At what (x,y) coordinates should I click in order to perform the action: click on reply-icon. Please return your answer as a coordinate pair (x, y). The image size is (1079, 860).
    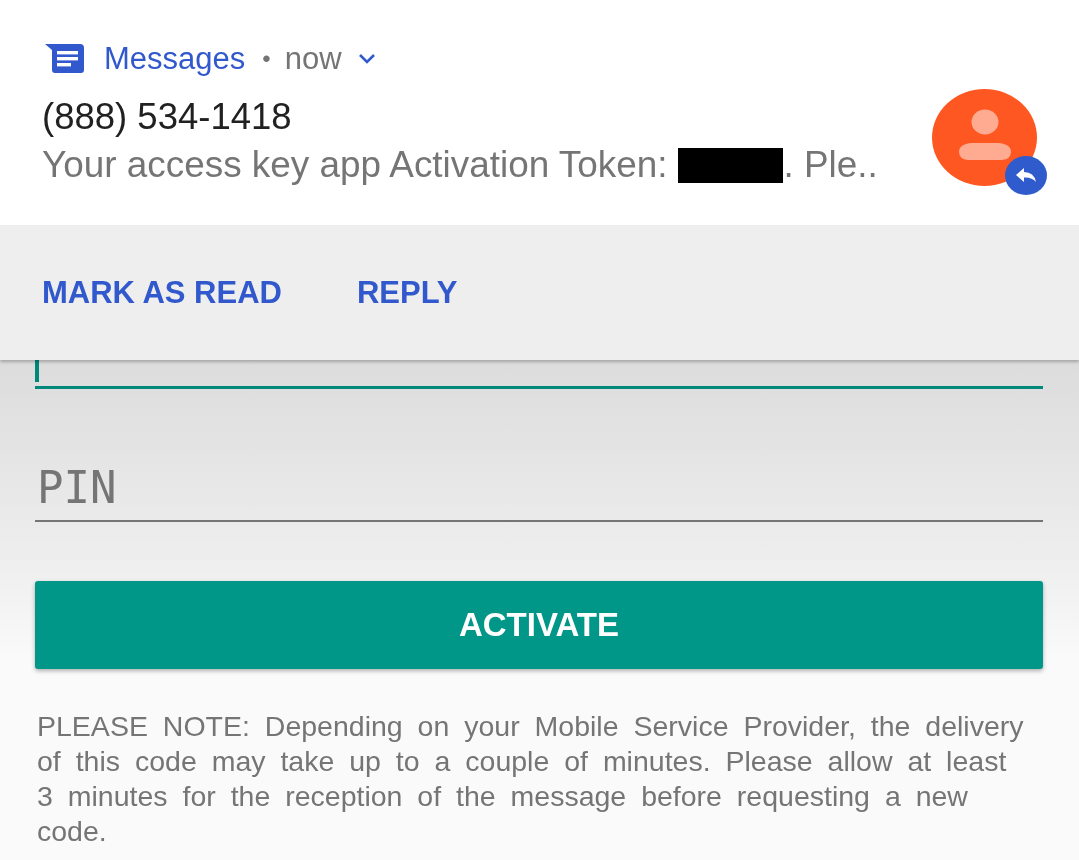
    Looking at the image, I should click on (1026, 175).